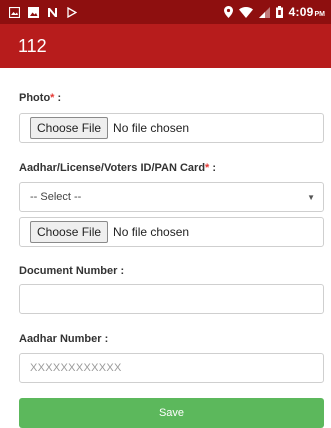  What do you see at coordinates (171, 368) in the screenshot?
I see `aadhar-number-input: XXXXXXXXXXXX` at bounding box center [171, 368].